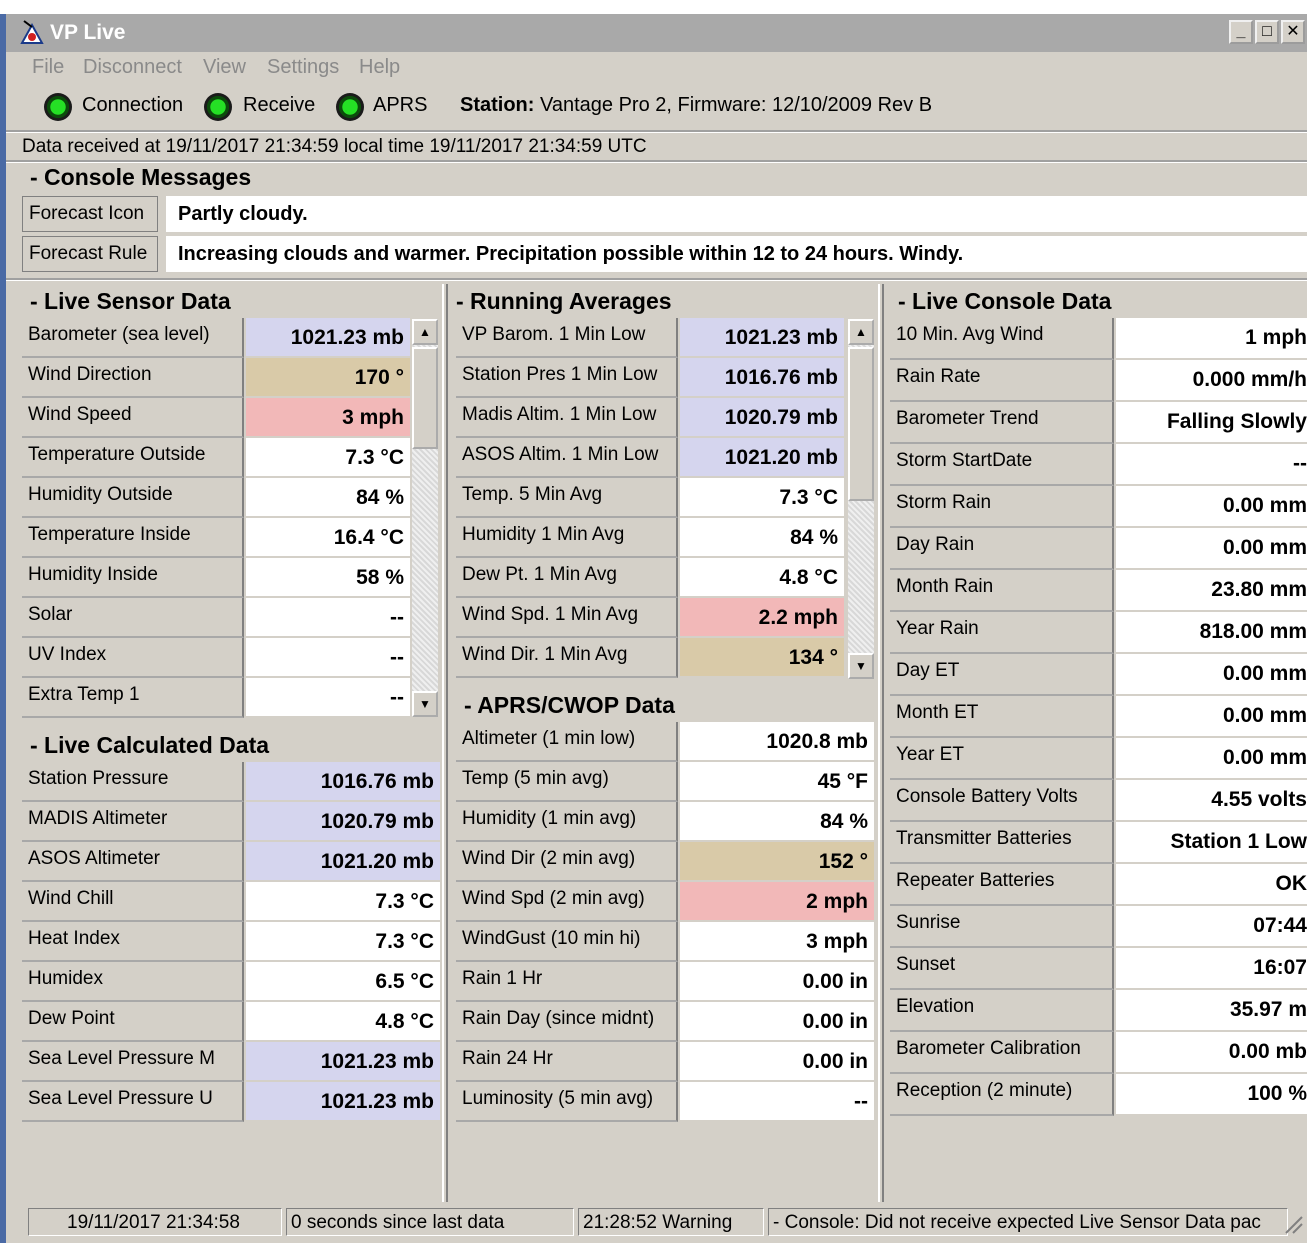 This screenshot has height=1243, width=1307. I want to click on field-label: Storm Rain, so click(1002, 507).